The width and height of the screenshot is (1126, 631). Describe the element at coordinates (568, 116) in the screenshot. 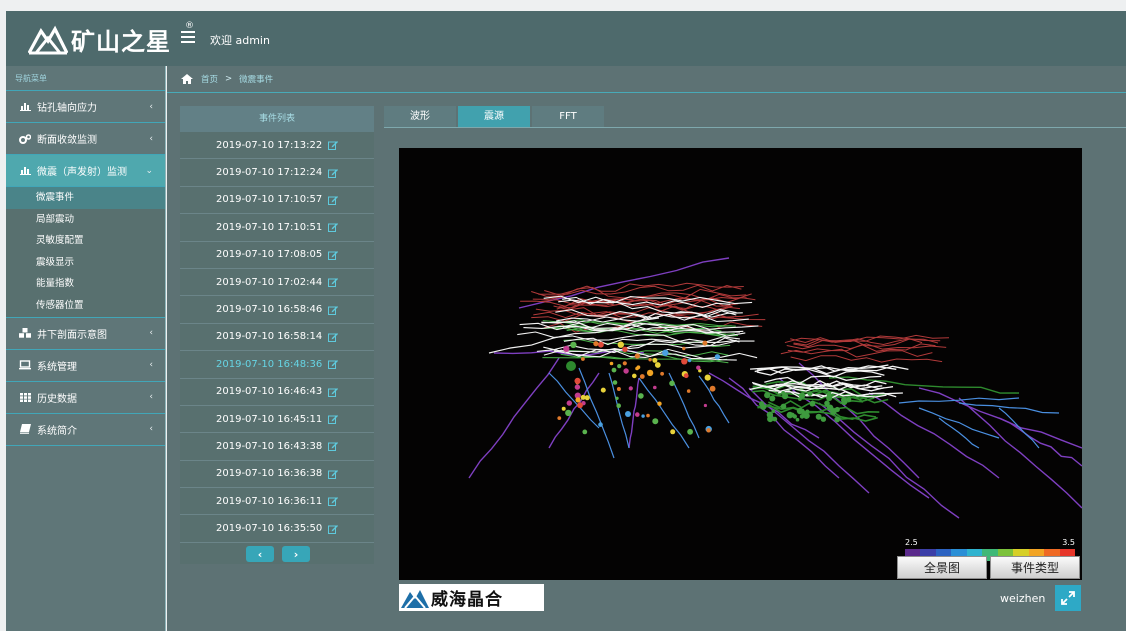

I see `tab-2: FFT` at that location.